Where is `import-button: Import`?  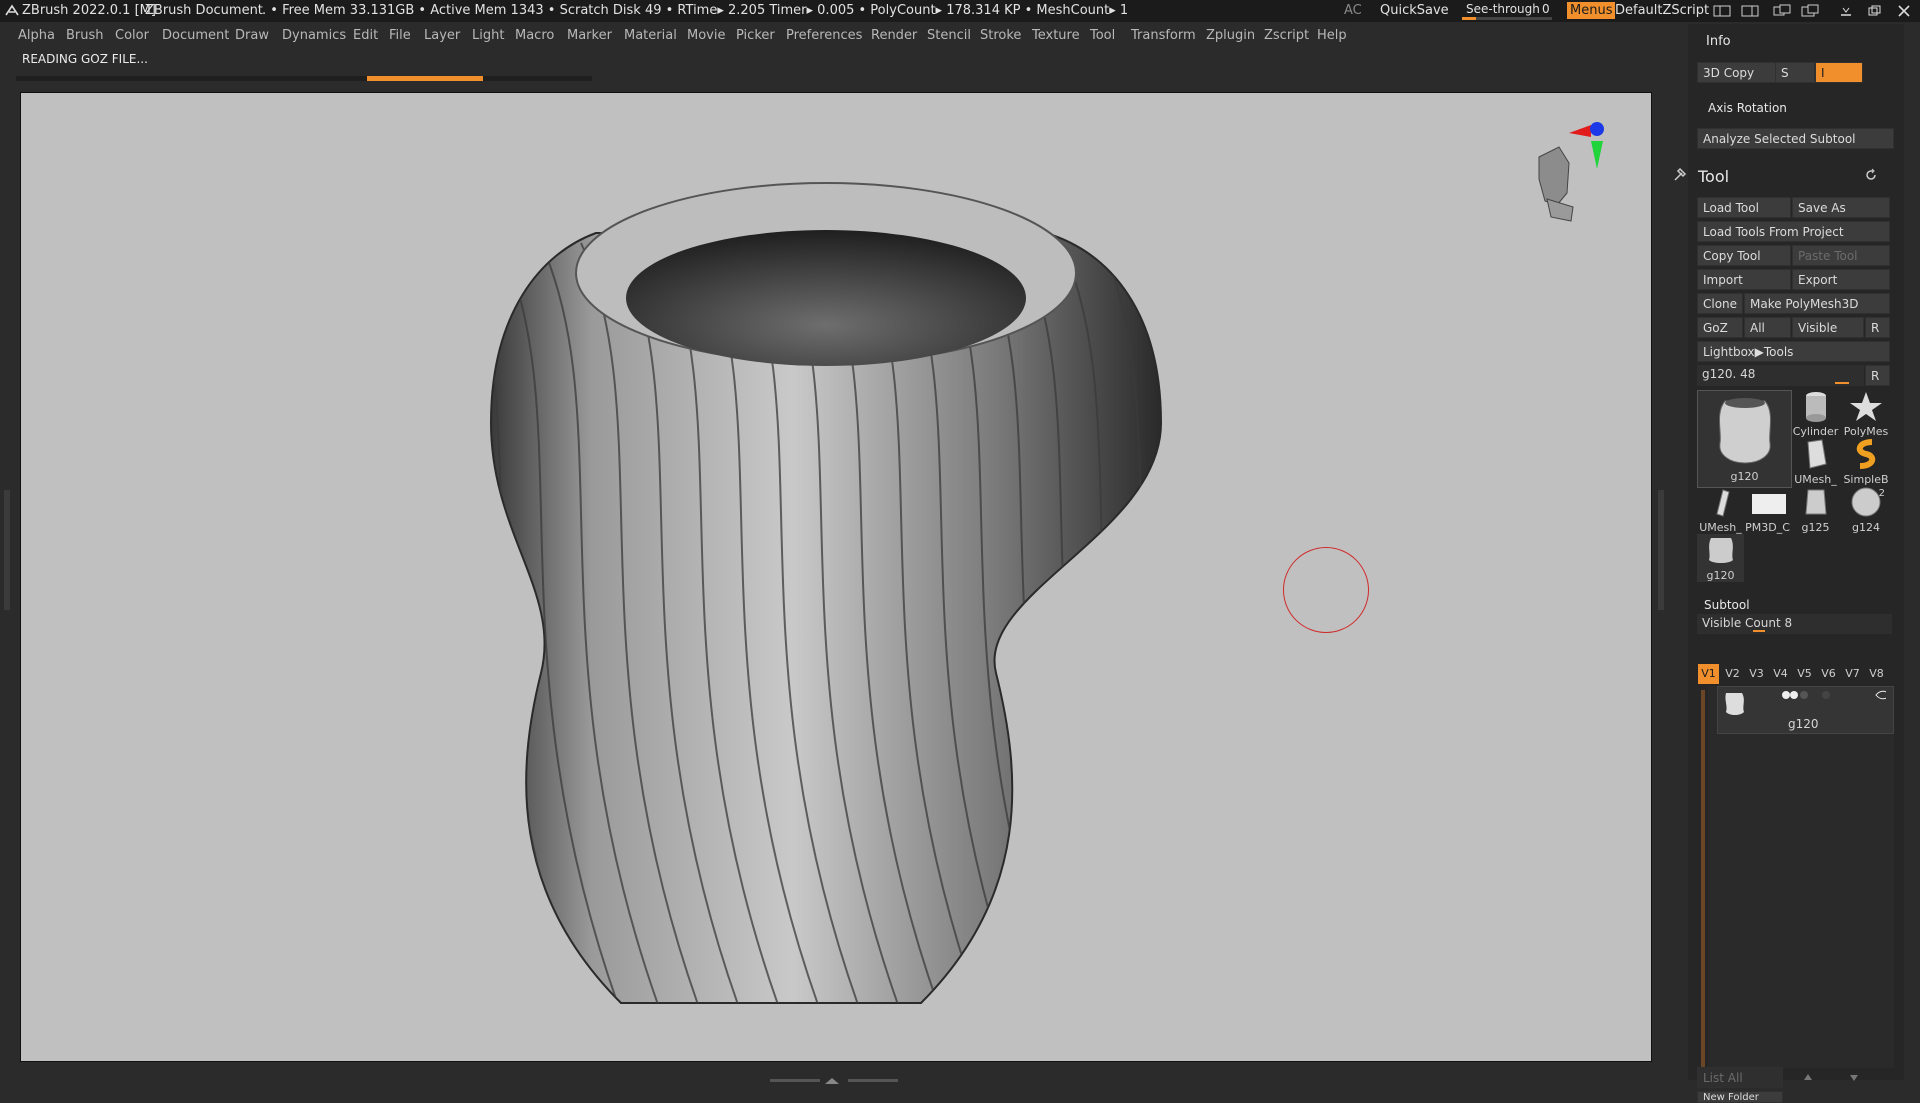 import-button: Import is located at coordinates (1744, 279).